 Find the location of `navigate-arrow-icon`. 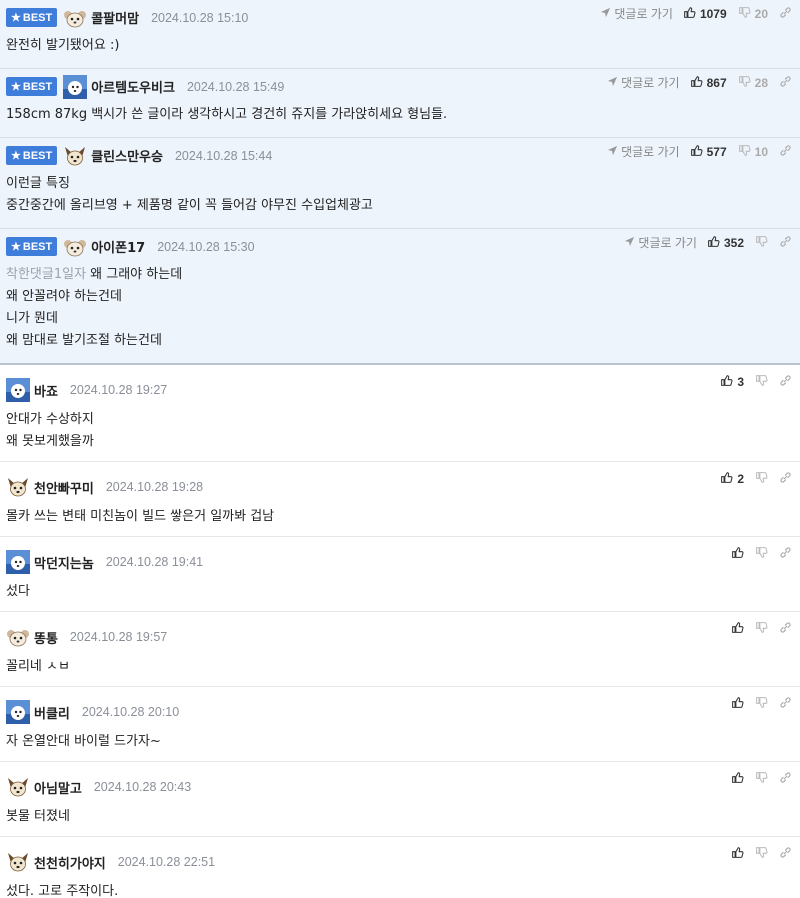

navigate-arrow-icon is located at coordinates (605, 14).